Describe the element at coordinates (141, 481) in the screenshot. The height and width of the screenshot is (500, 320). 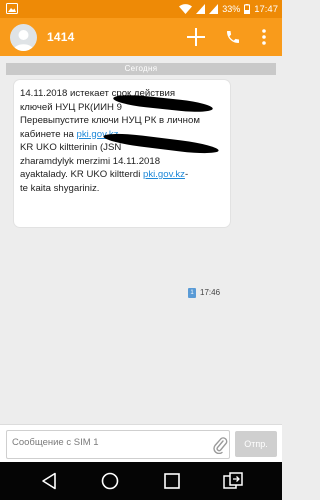
I see `navigation-bar` at that location.